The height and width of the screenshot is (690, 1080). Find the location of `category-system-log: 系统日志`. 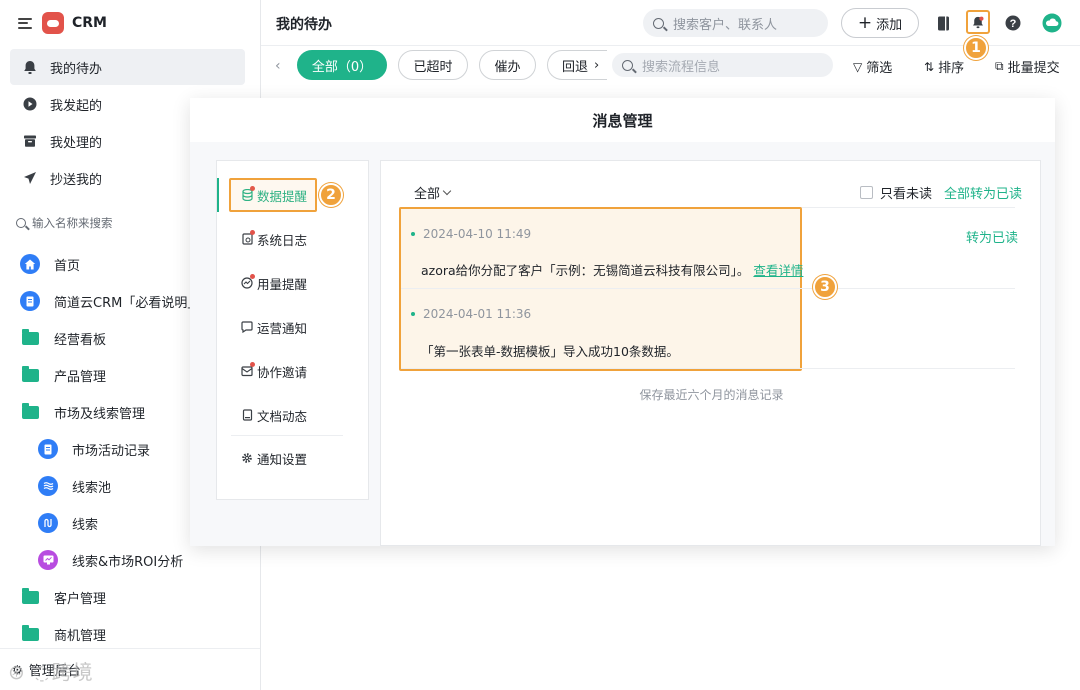

category-system-log: 系统日志 is located at coordinates (292, 239).